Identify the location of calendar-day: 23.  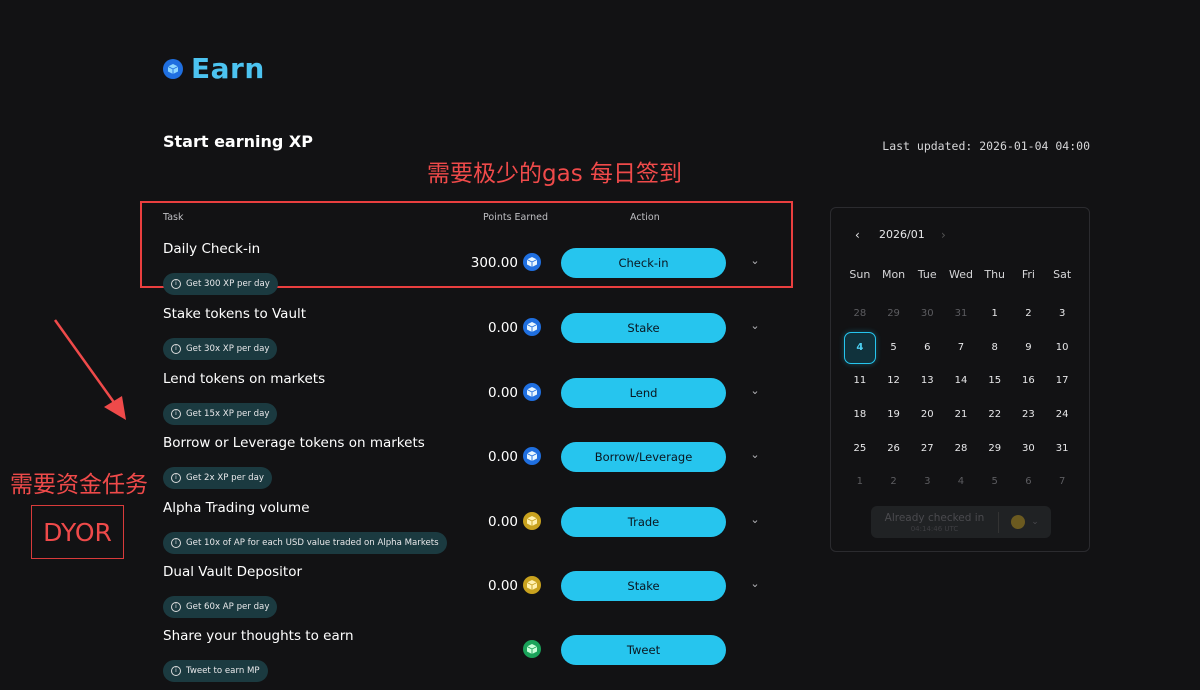
(1029, 415).